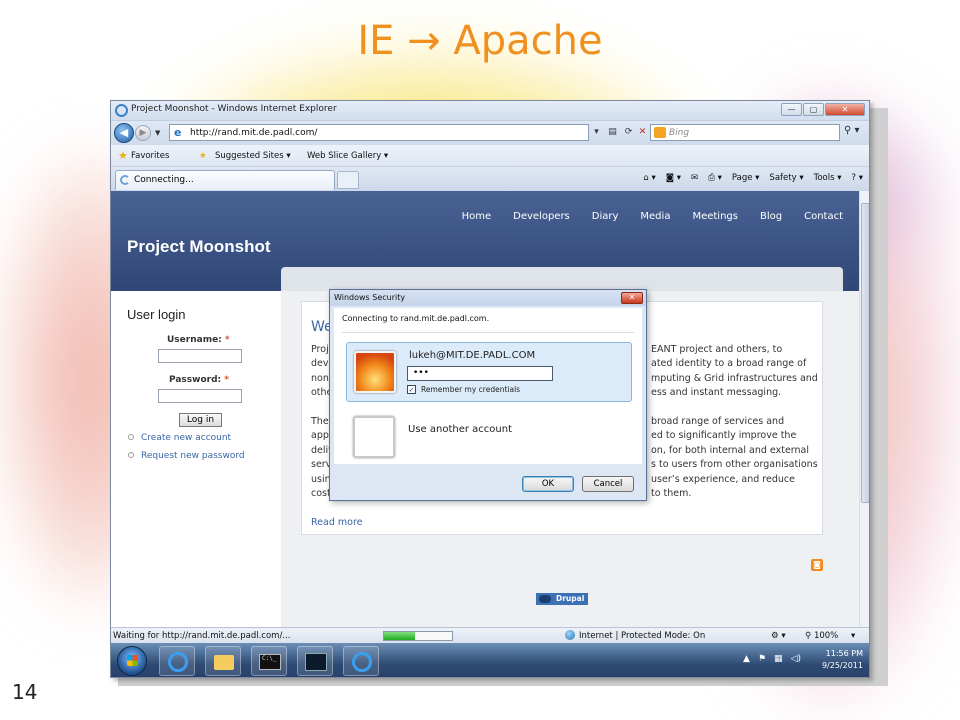 This screenshot has width=960, height=720. What do you see at coordinates (124, 133) in the screenshot?
I see `back-button: ◀` at bounding box center [124, 133].